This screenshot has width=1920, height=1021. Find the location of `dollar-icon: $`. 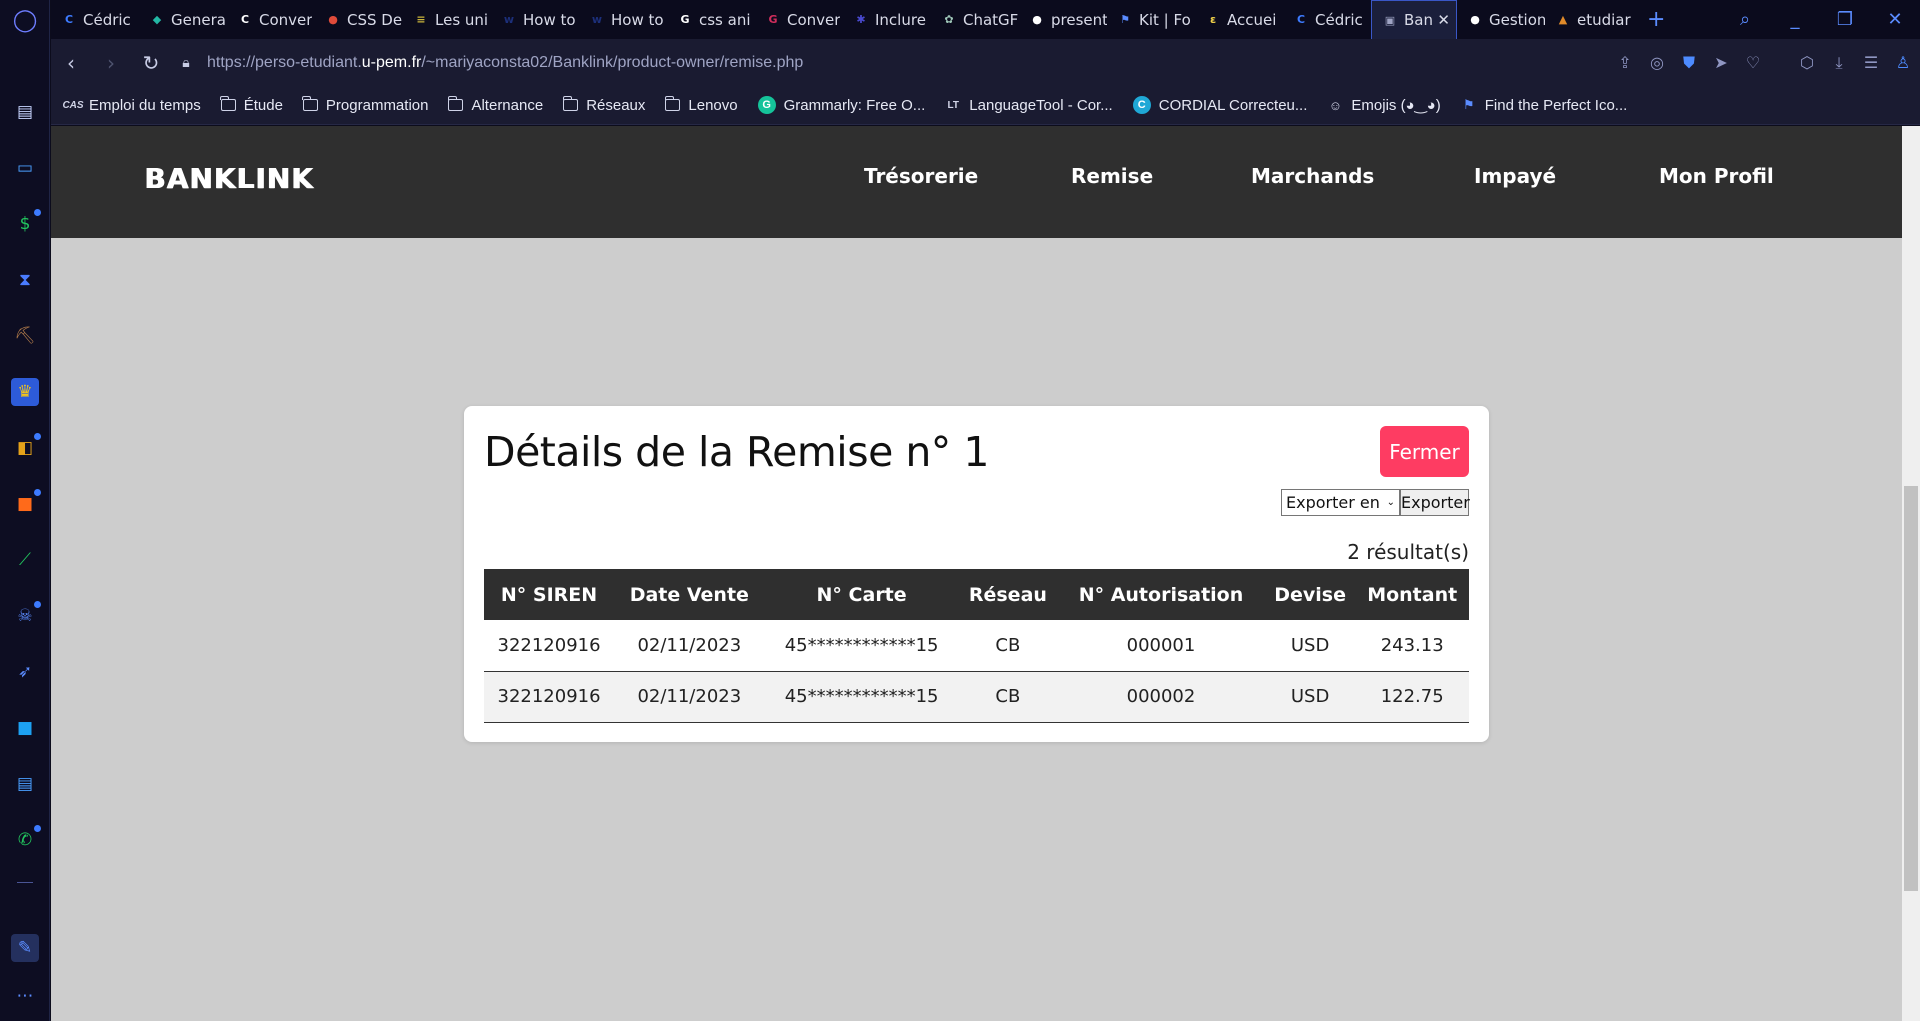

dollar-icon: $ is located at coordinates (26, 223).